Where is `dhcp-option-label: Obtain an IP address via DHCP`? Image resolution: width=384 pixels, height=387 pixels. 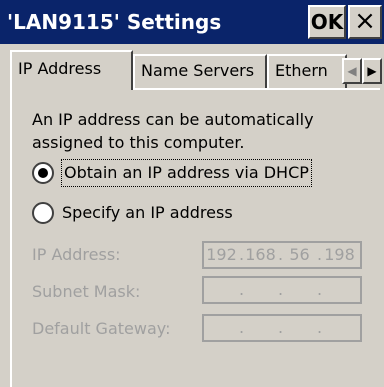 dhcp-option-label: Obtain an IP address via DHCP is located at coordinates (186, 173).